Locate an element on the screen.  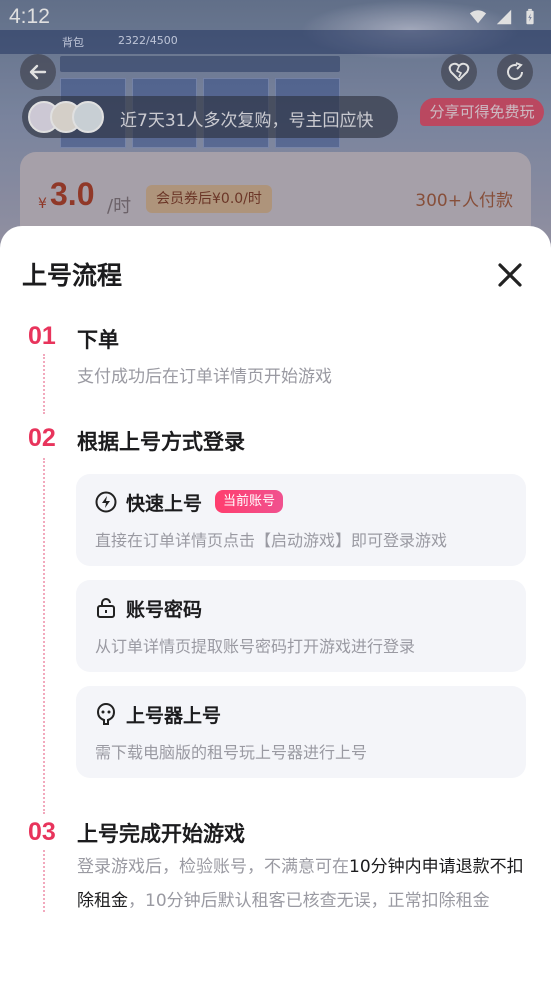
status-bar: 4:12 is located at coordinates (275, 17).